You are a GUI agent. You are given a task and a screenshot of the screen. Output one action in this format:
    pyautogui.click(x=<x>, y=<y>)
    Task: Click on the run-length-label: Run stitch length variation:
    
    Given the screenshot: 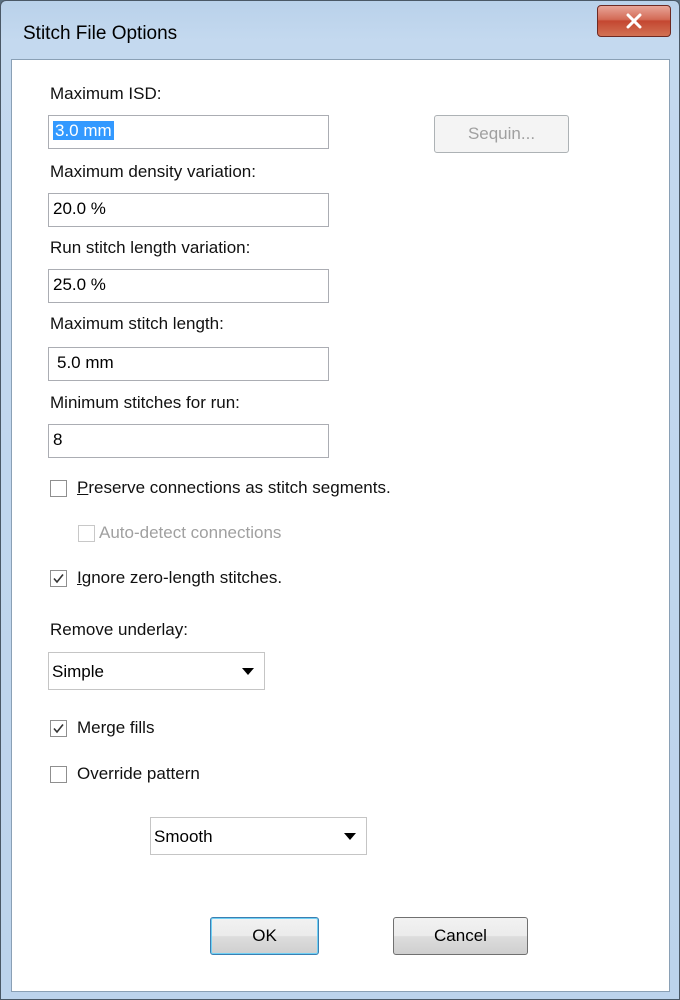 What is the action you would take?
    pyautogui.click(x=150, y=247)
    